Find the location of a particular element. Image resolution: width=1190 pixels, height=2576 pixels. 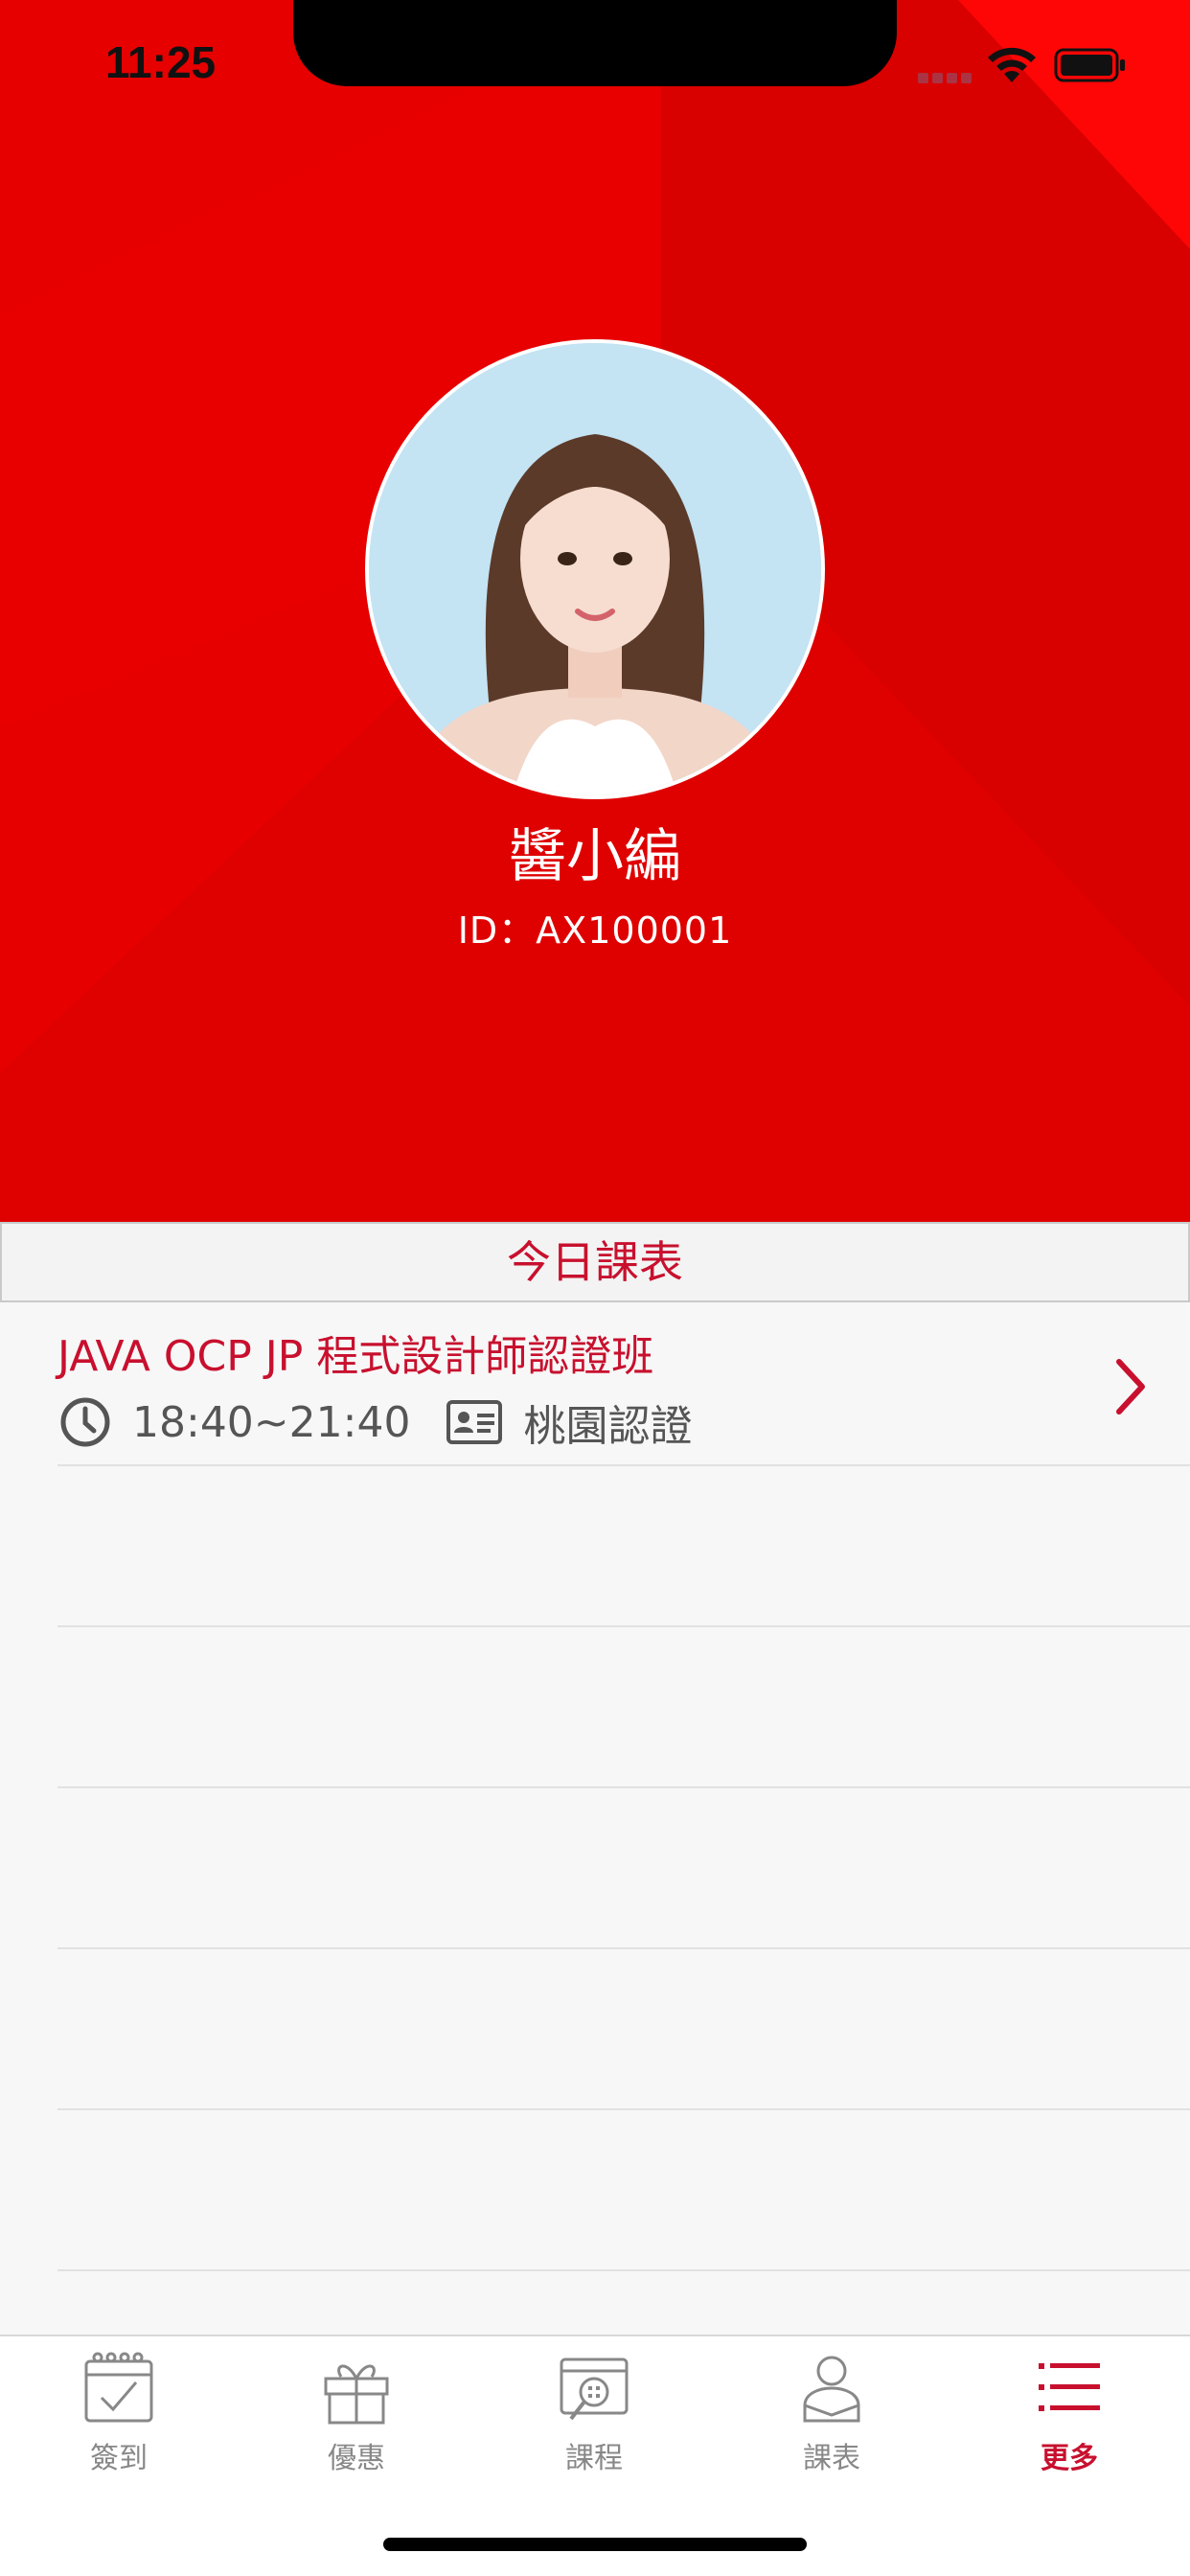

course-time: 18:40~21:40 is located at coordinates (271, 1422).